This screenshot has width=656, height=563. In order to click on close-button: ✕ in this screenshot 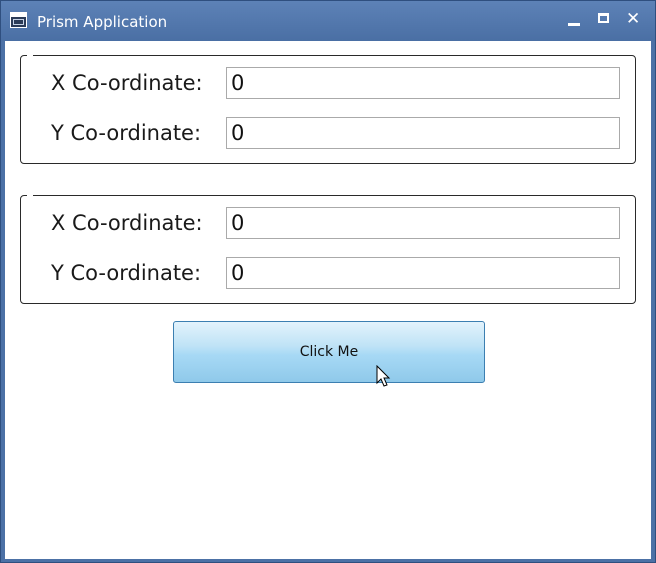, I will do `click(633, 20)`.